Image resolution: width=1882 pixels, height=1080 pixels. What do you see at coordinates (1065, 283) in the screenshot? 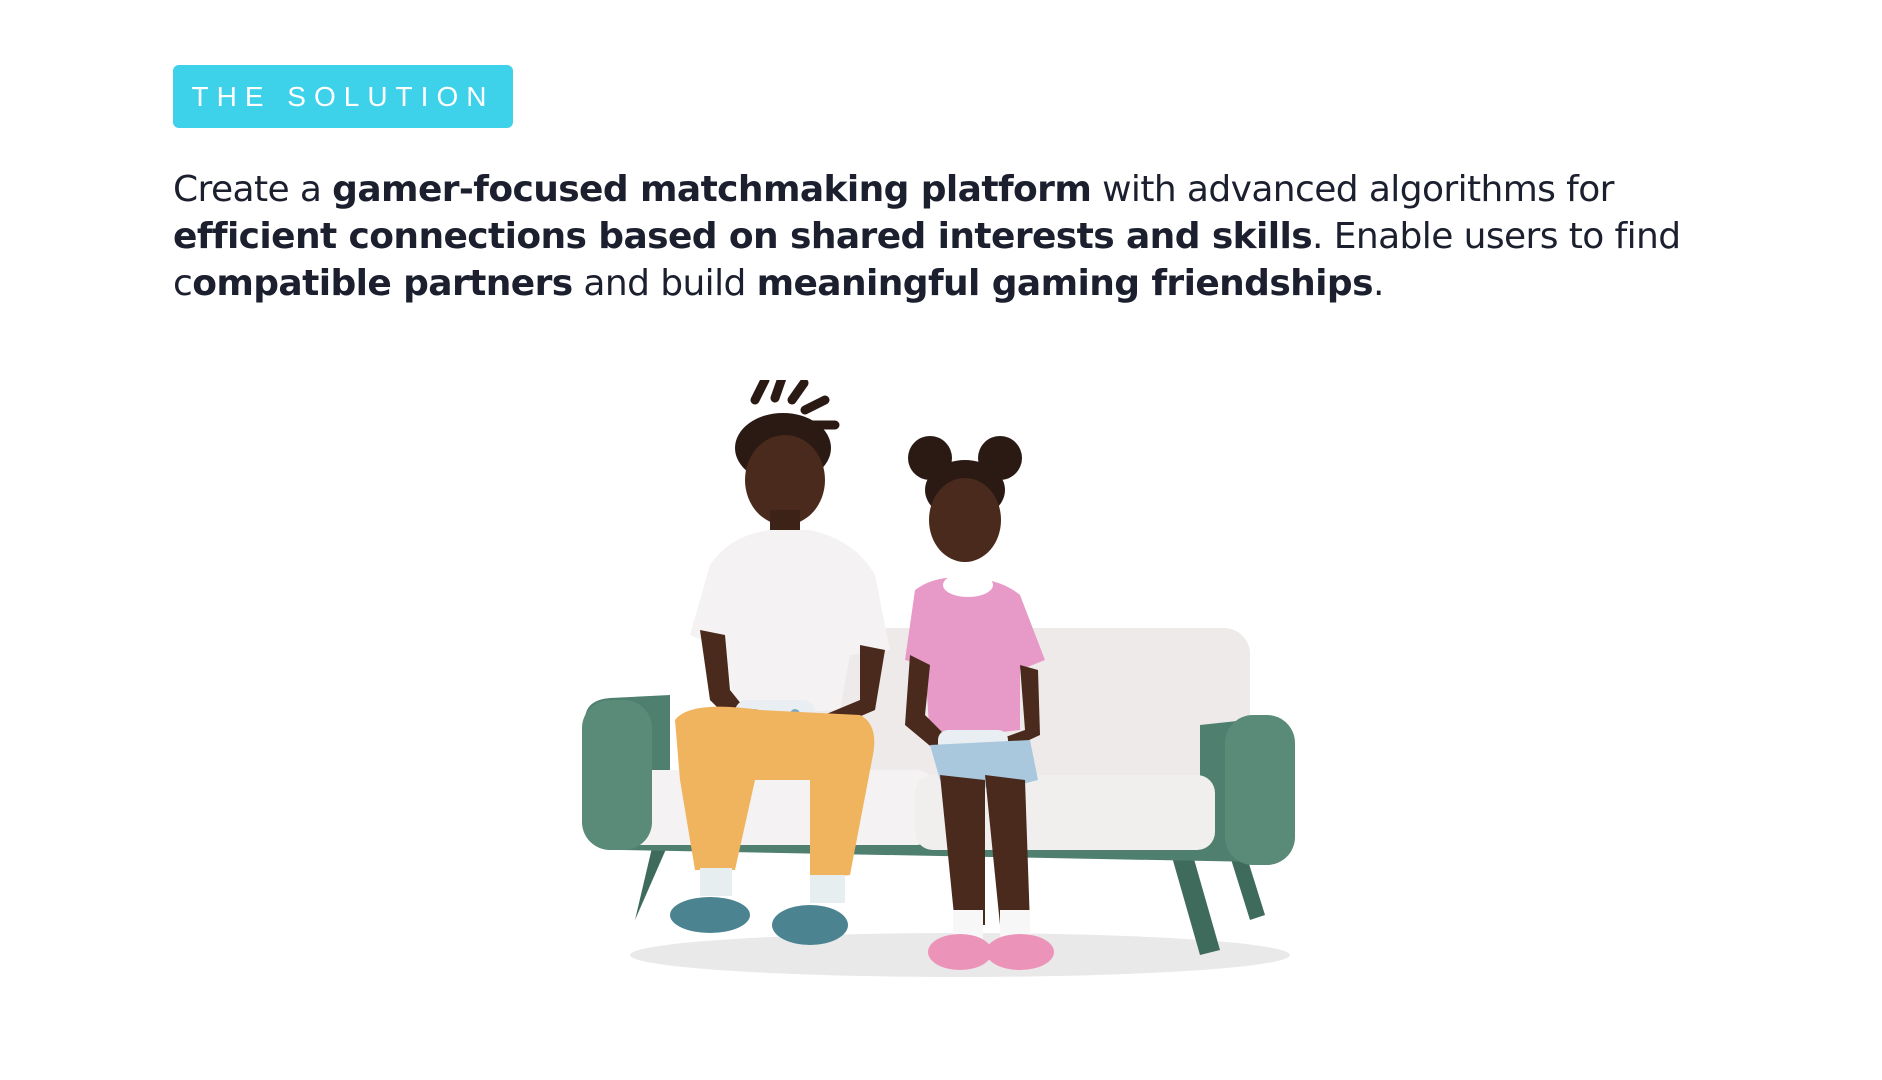
I see `desc-bold-4: meaningful gaming friendships` at bounding box center [1065, 283].